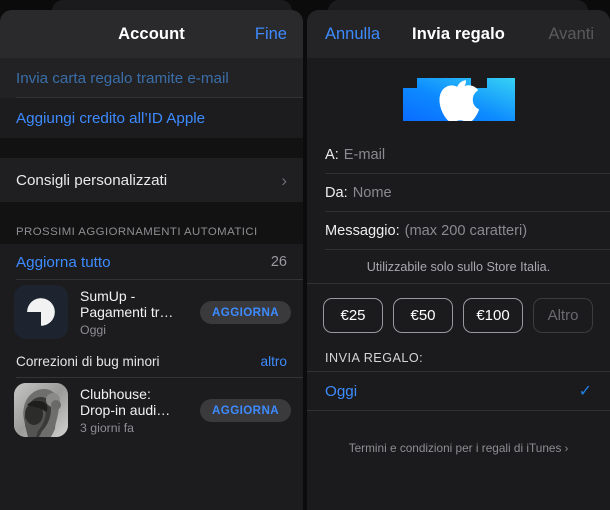 This screenshot has height=510, width=610. I want to click on gift-card-preview, so click(458, 97).